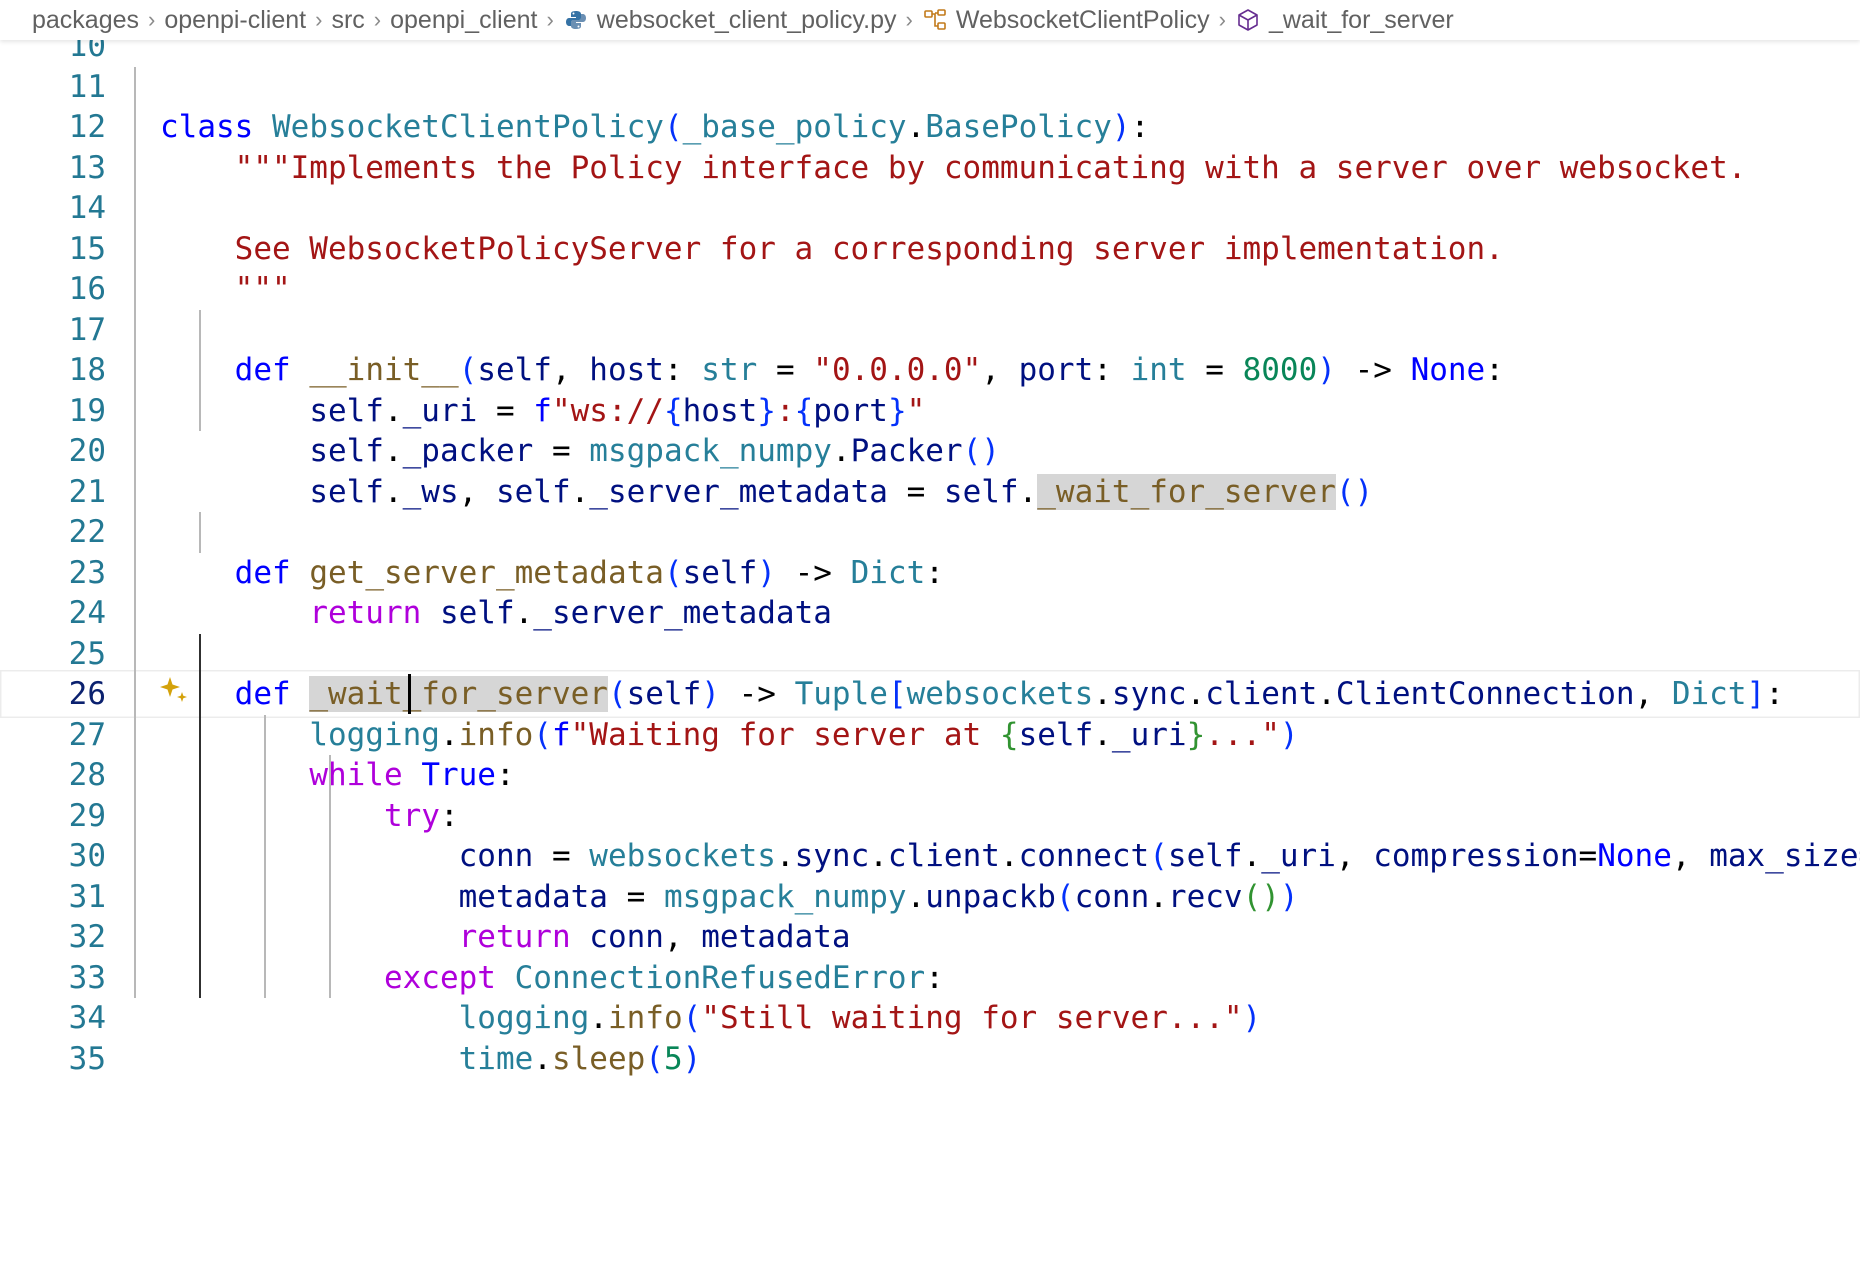 Image resolution: width=1860 pixels, height=1282 pixels. What do you see at coordinates (347, 20) in the screenshot?
I see `breadcrumb-src: src` at bounding box center [347, 20].